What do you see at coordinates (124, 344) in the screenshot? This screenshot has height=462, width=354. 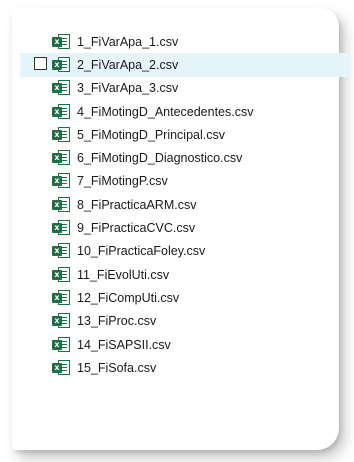 I see `file-name: 14_FiSAPSII.csv` at bounding box center [124, 344].